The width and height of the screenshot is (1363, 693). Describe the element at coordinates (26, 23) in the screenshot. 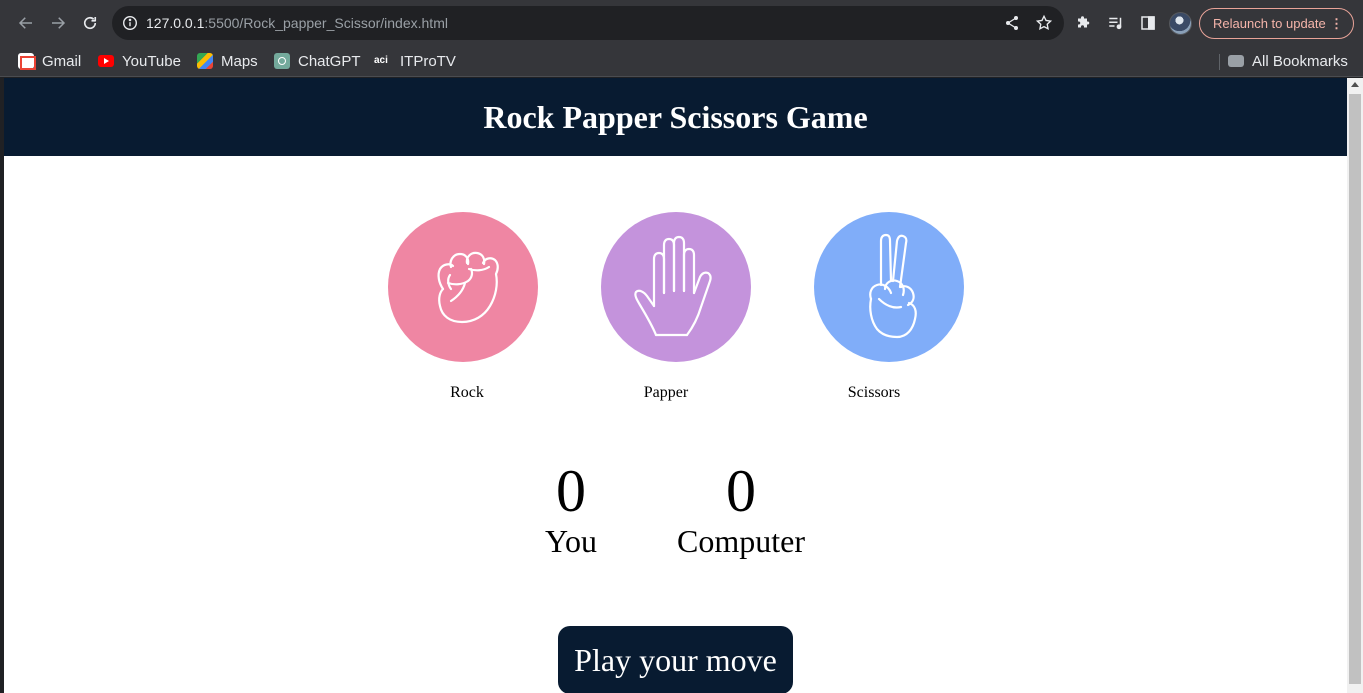

I see `back-arrow-icon` at that location.